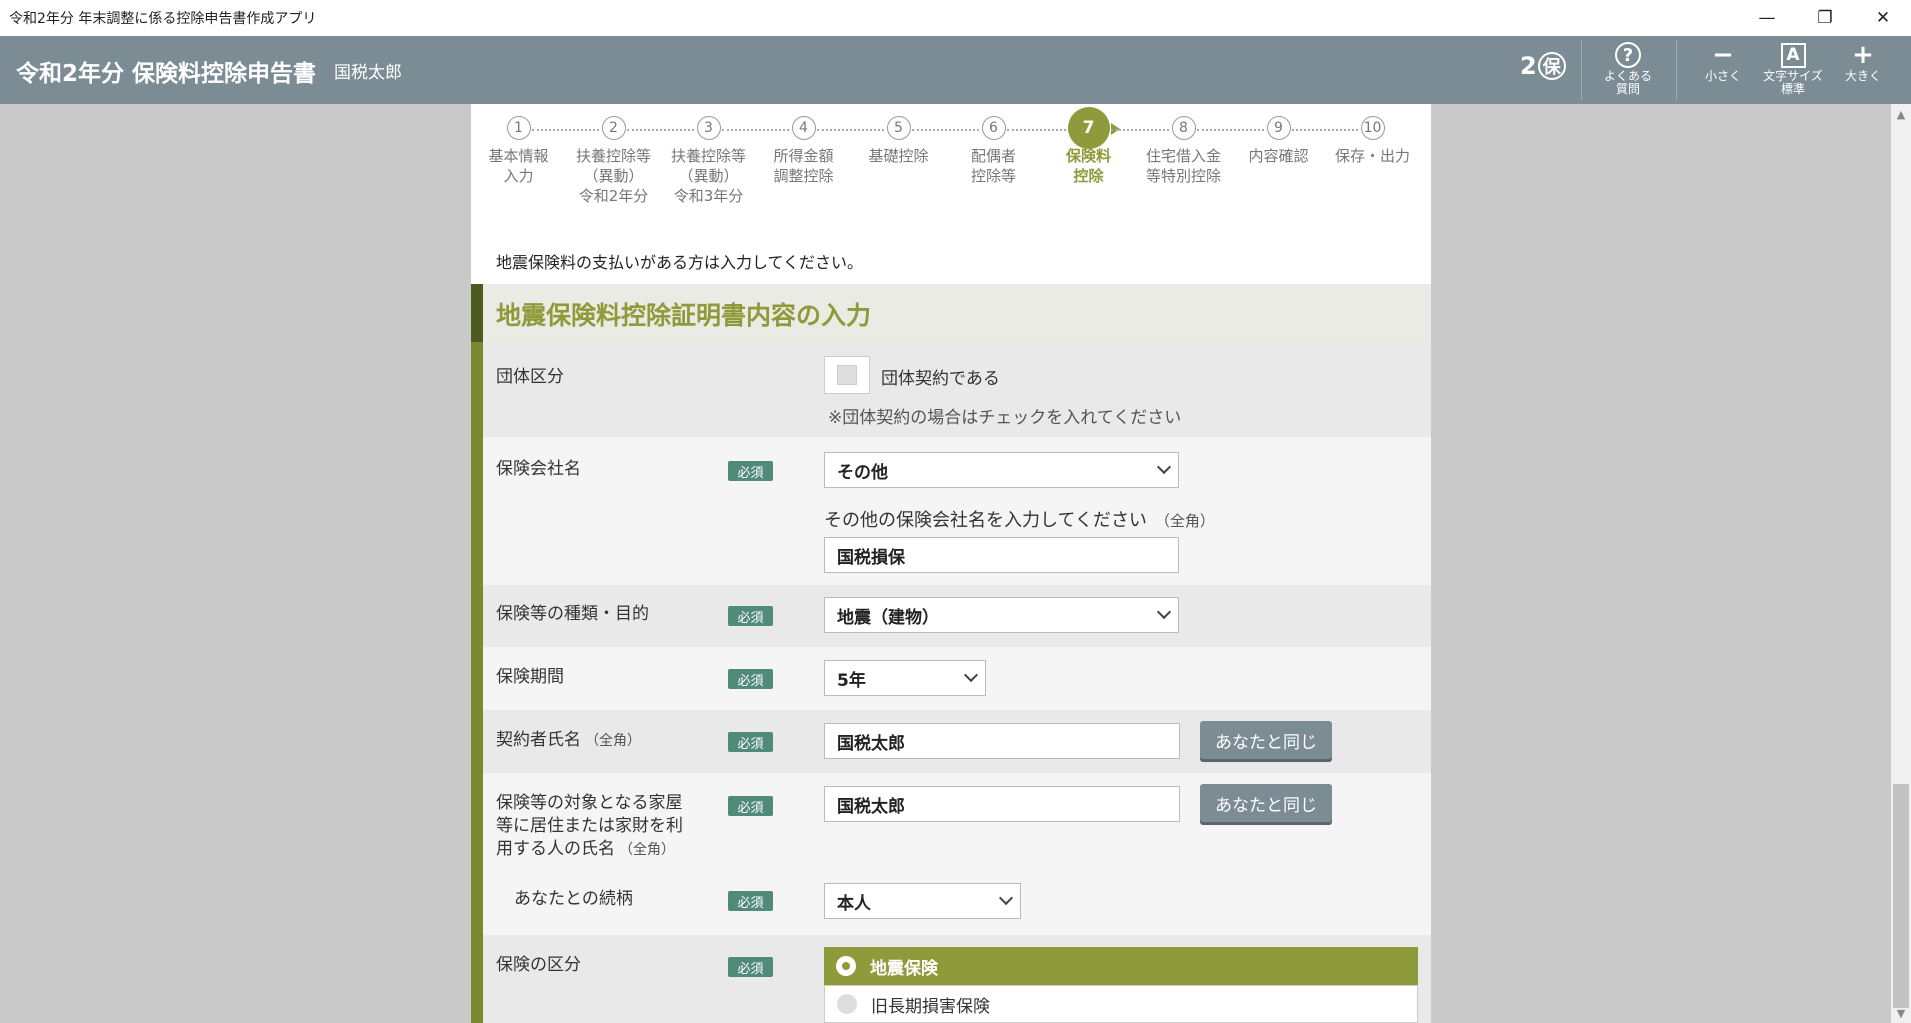  Describe the element at coordinates (1551, 66) in the screenshot. I see `badge-icon: 保` at that location.